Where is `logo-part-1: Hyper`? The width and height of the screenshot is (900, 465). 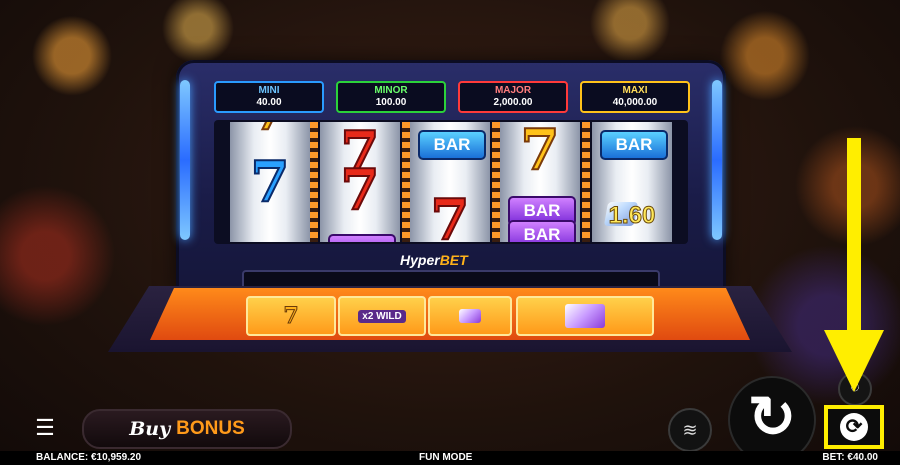
logo-part-1: Hyper is located at coordinates (420, 260).